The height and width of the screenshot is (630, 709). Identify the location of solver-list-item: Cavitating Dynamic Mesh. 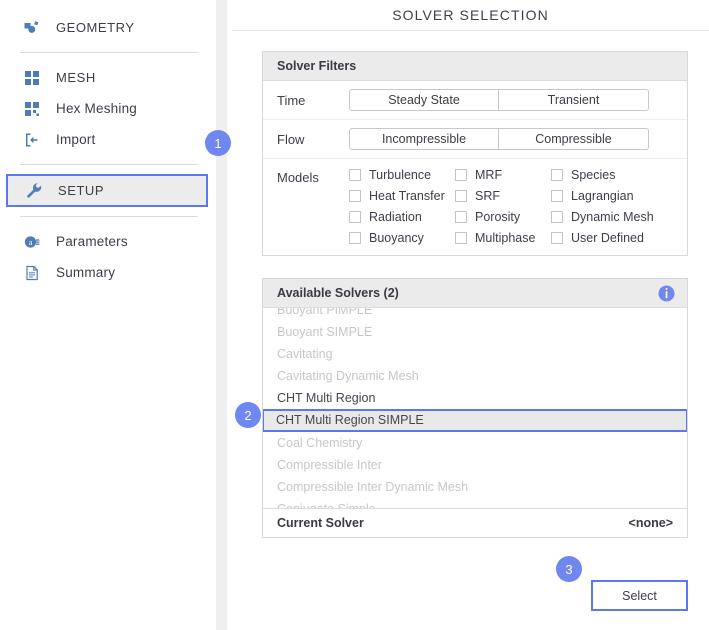
(475, 376).